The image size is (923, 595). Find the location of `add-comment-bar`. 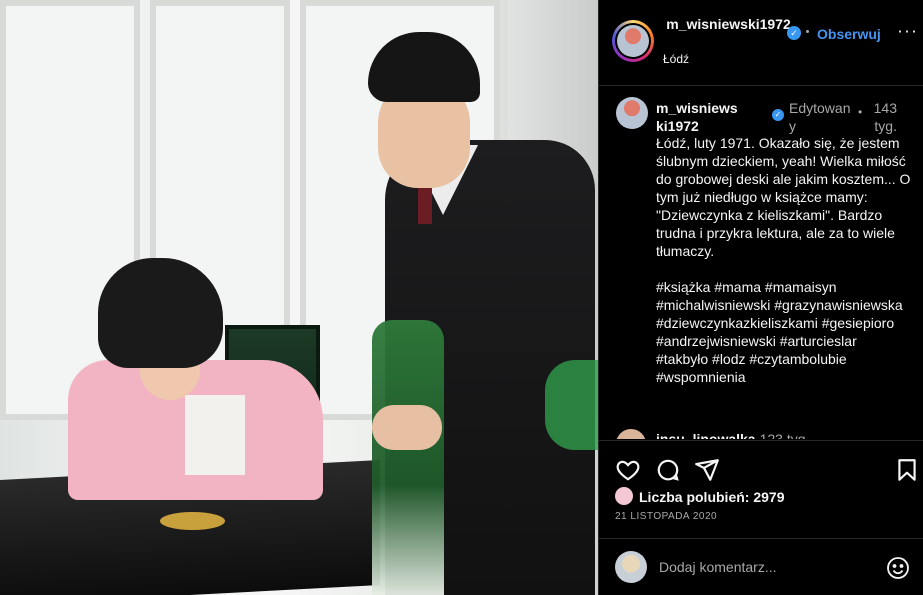

add-comment-bar is located at coordinates (761, 566).